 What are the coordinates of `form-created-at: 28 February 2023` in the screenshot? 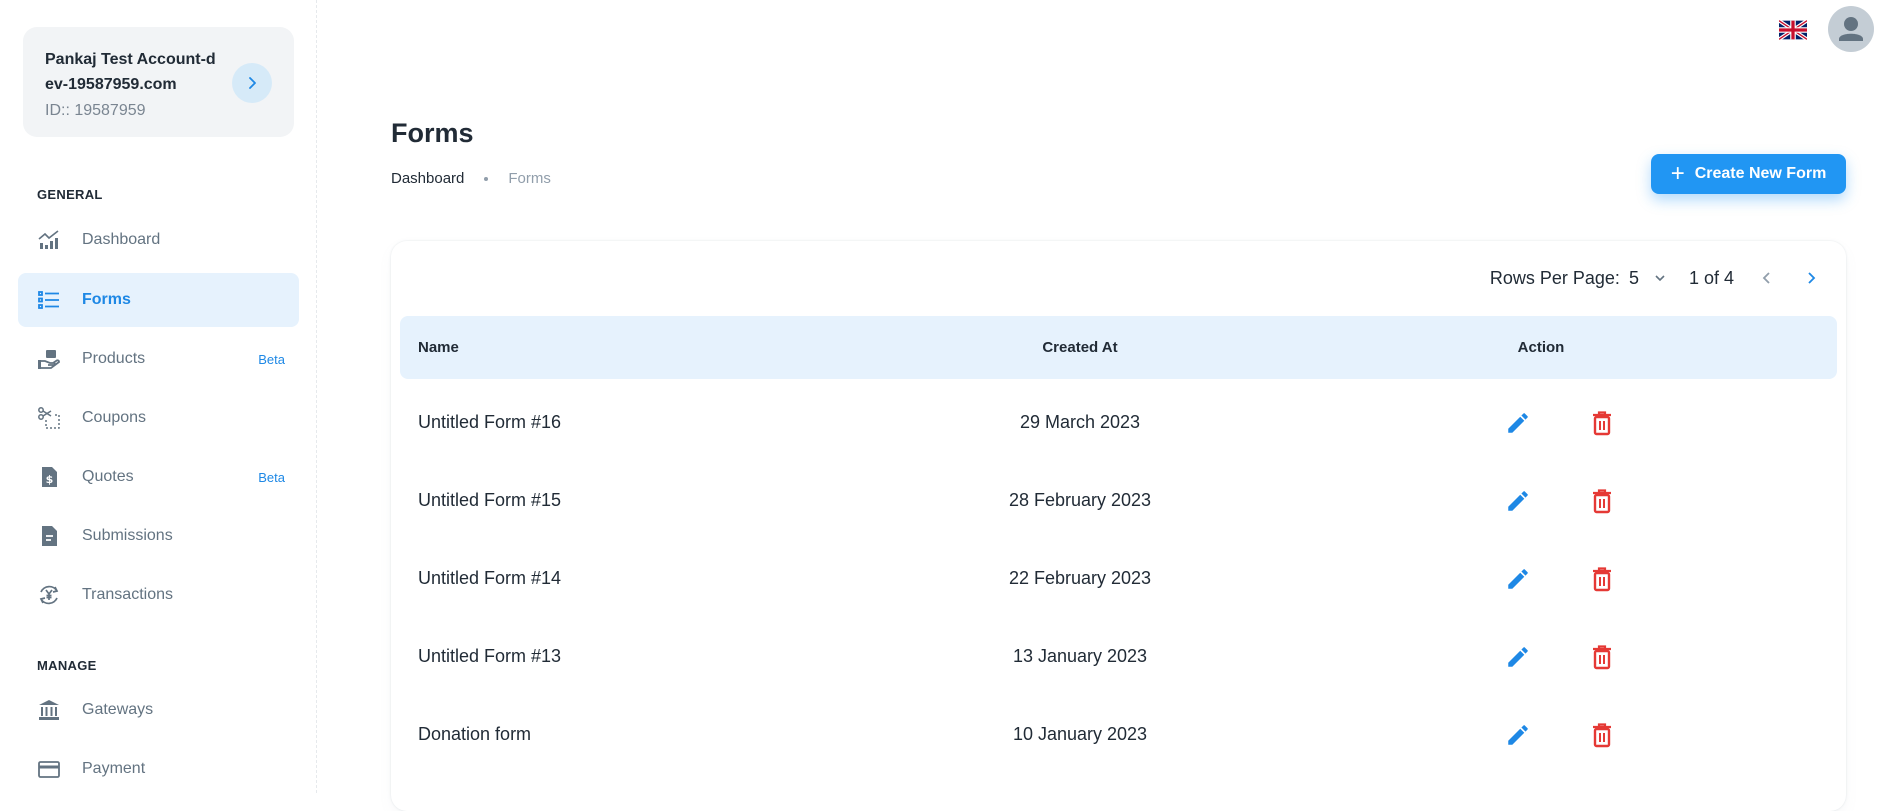 It's located at (1080, 500).